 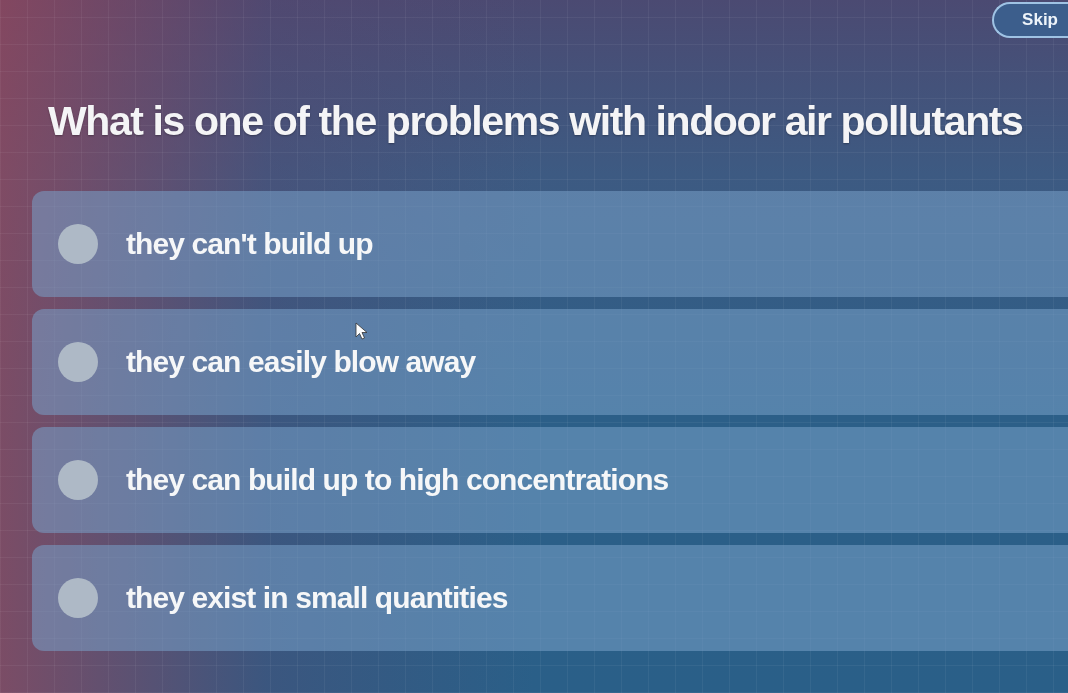 I want to click on option-label: they exist in small quantities, so click(x=317, y=598).